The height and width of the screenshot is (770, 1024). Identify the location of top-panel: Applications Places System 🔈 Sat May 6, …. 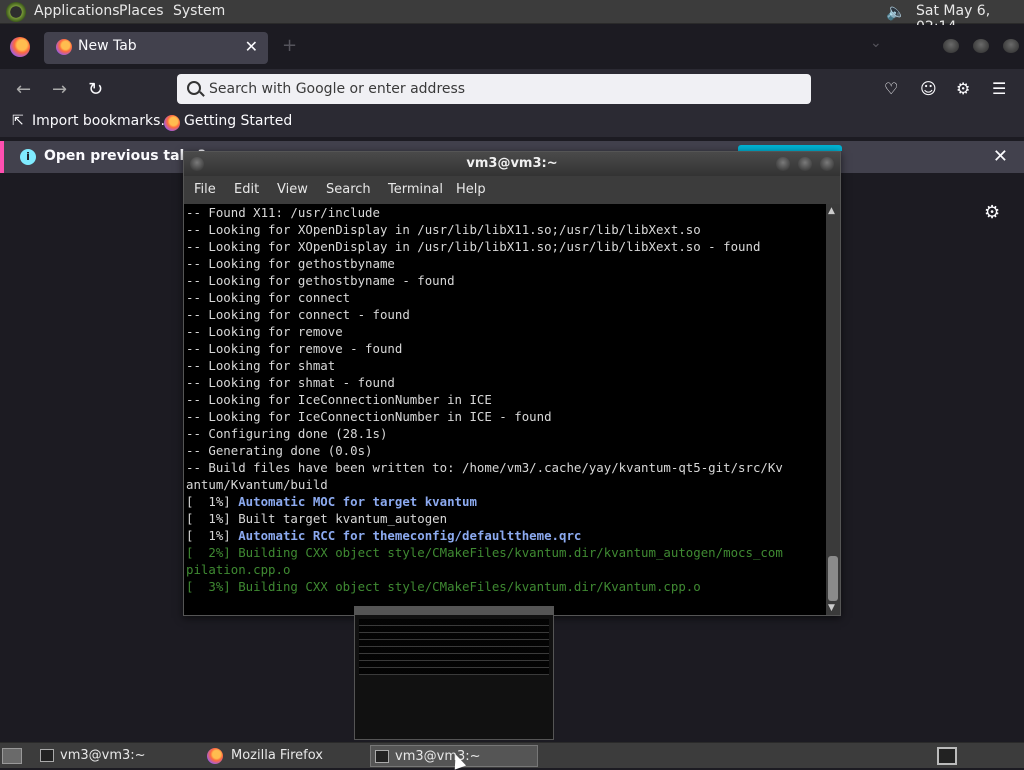
(512, 17).